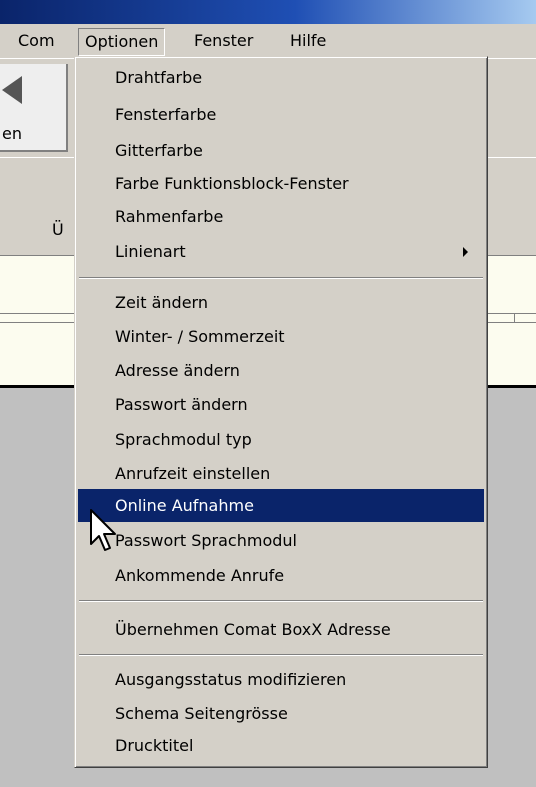 The image size is (536, 787). What do you see at coordinates (281, 473) in the screenshot?
I see `menu-item-anrufzeit-einstellen: Anrufzeit einstellen` at bounding box center [281, 473].